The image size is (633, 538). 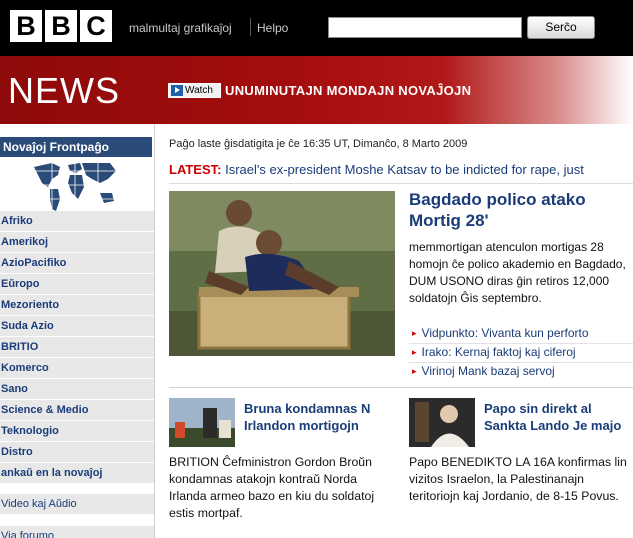 I want to click on sidebar-item-also-in-news: ankaŭ en la novaĵoj, so click(x=77, y=473).